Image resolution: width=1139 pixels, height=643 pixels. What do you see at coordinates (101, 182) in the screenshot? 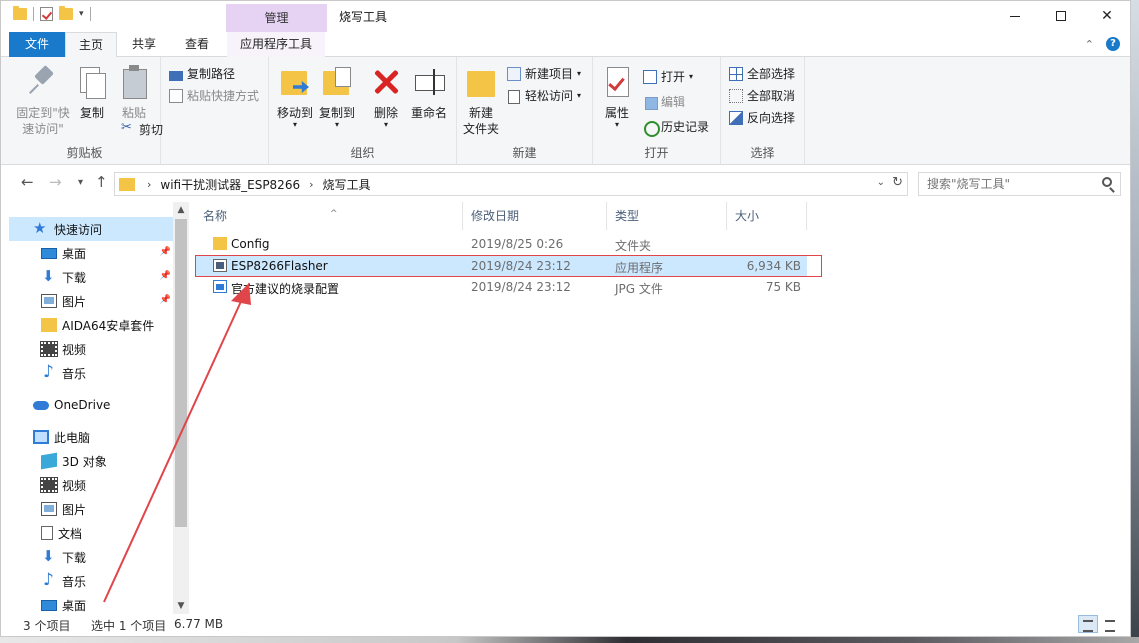
I see `up-button: ↑` at bounding box center [101, 182].